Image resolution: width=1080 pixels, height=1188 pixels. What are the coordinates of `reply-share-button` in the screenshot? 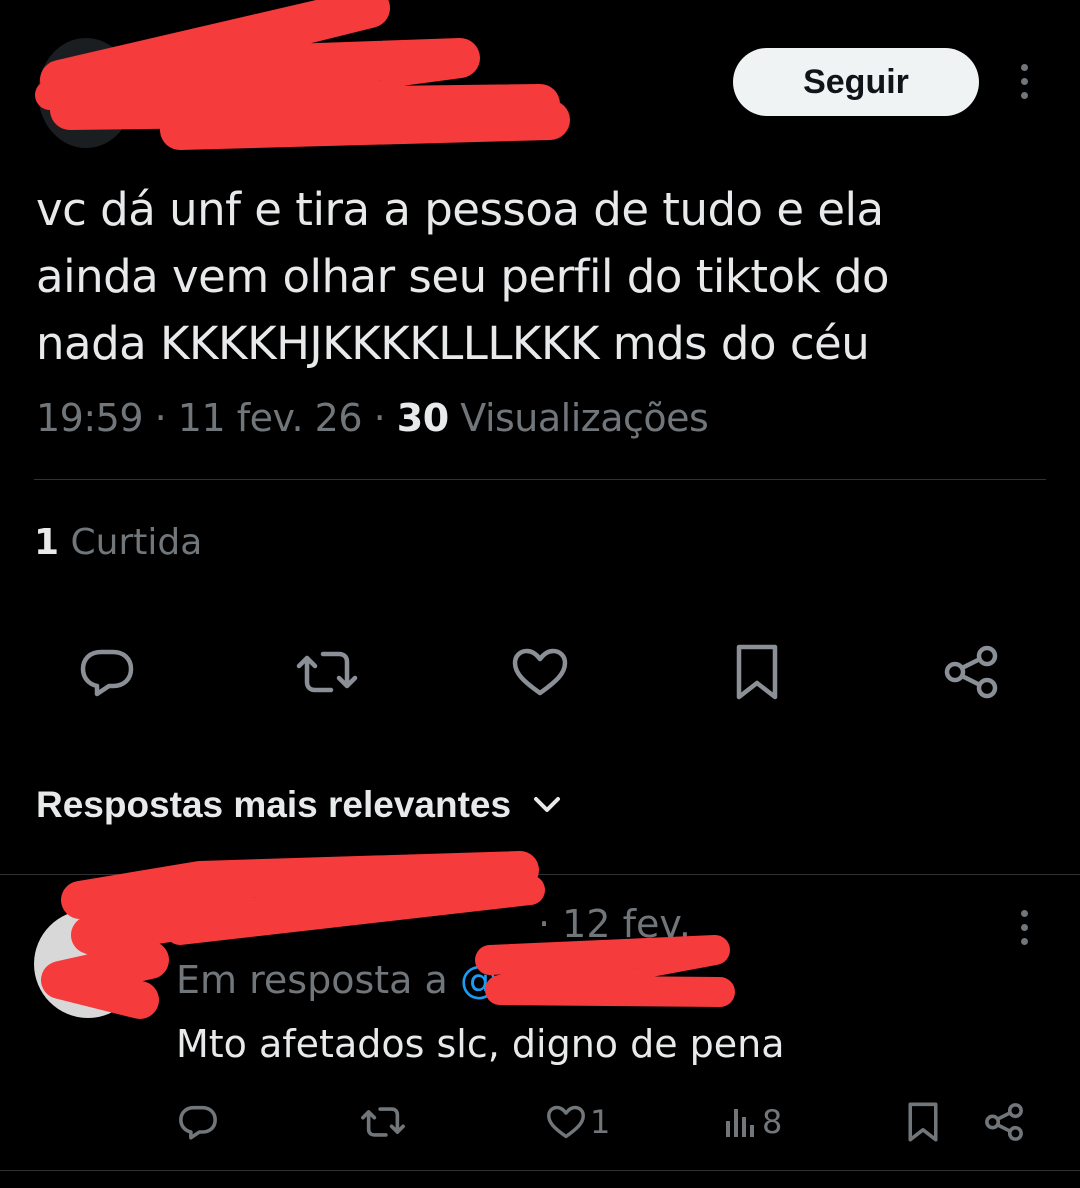 It's located at (1004, 1122).